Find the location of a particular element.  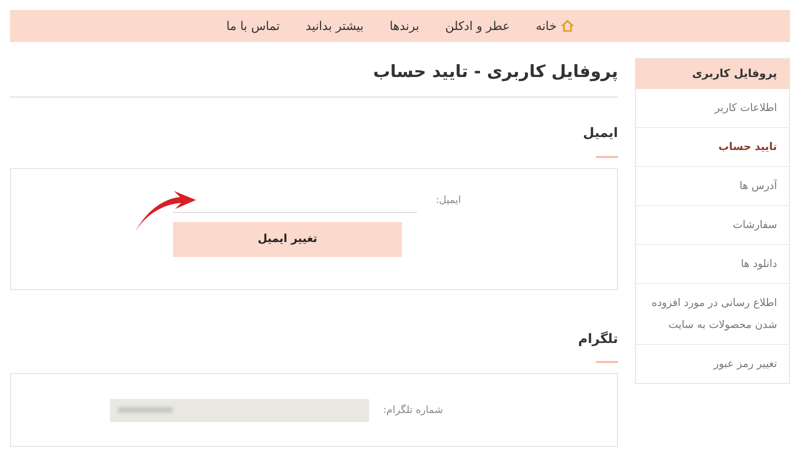

sidebar-title: پروفایل کاربری is located at coordinates (712, 74).